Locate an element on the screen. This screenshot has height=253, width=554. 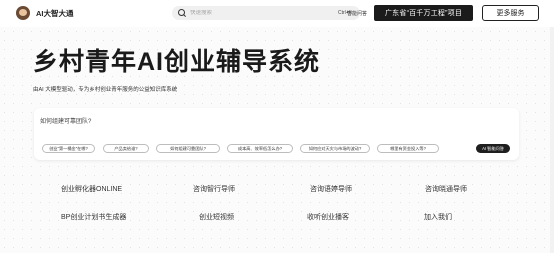
project-button: 广东省“百千万工程”项目 is located at coordinates (423, 13).